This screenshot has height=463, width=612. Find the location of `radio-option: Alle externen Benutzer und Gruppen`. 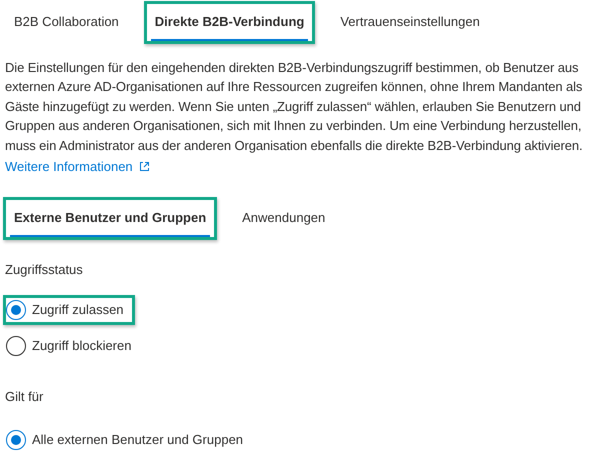

radio-option: Alle externen Benutzer und Gruppen is located at coordinates (125, 440).